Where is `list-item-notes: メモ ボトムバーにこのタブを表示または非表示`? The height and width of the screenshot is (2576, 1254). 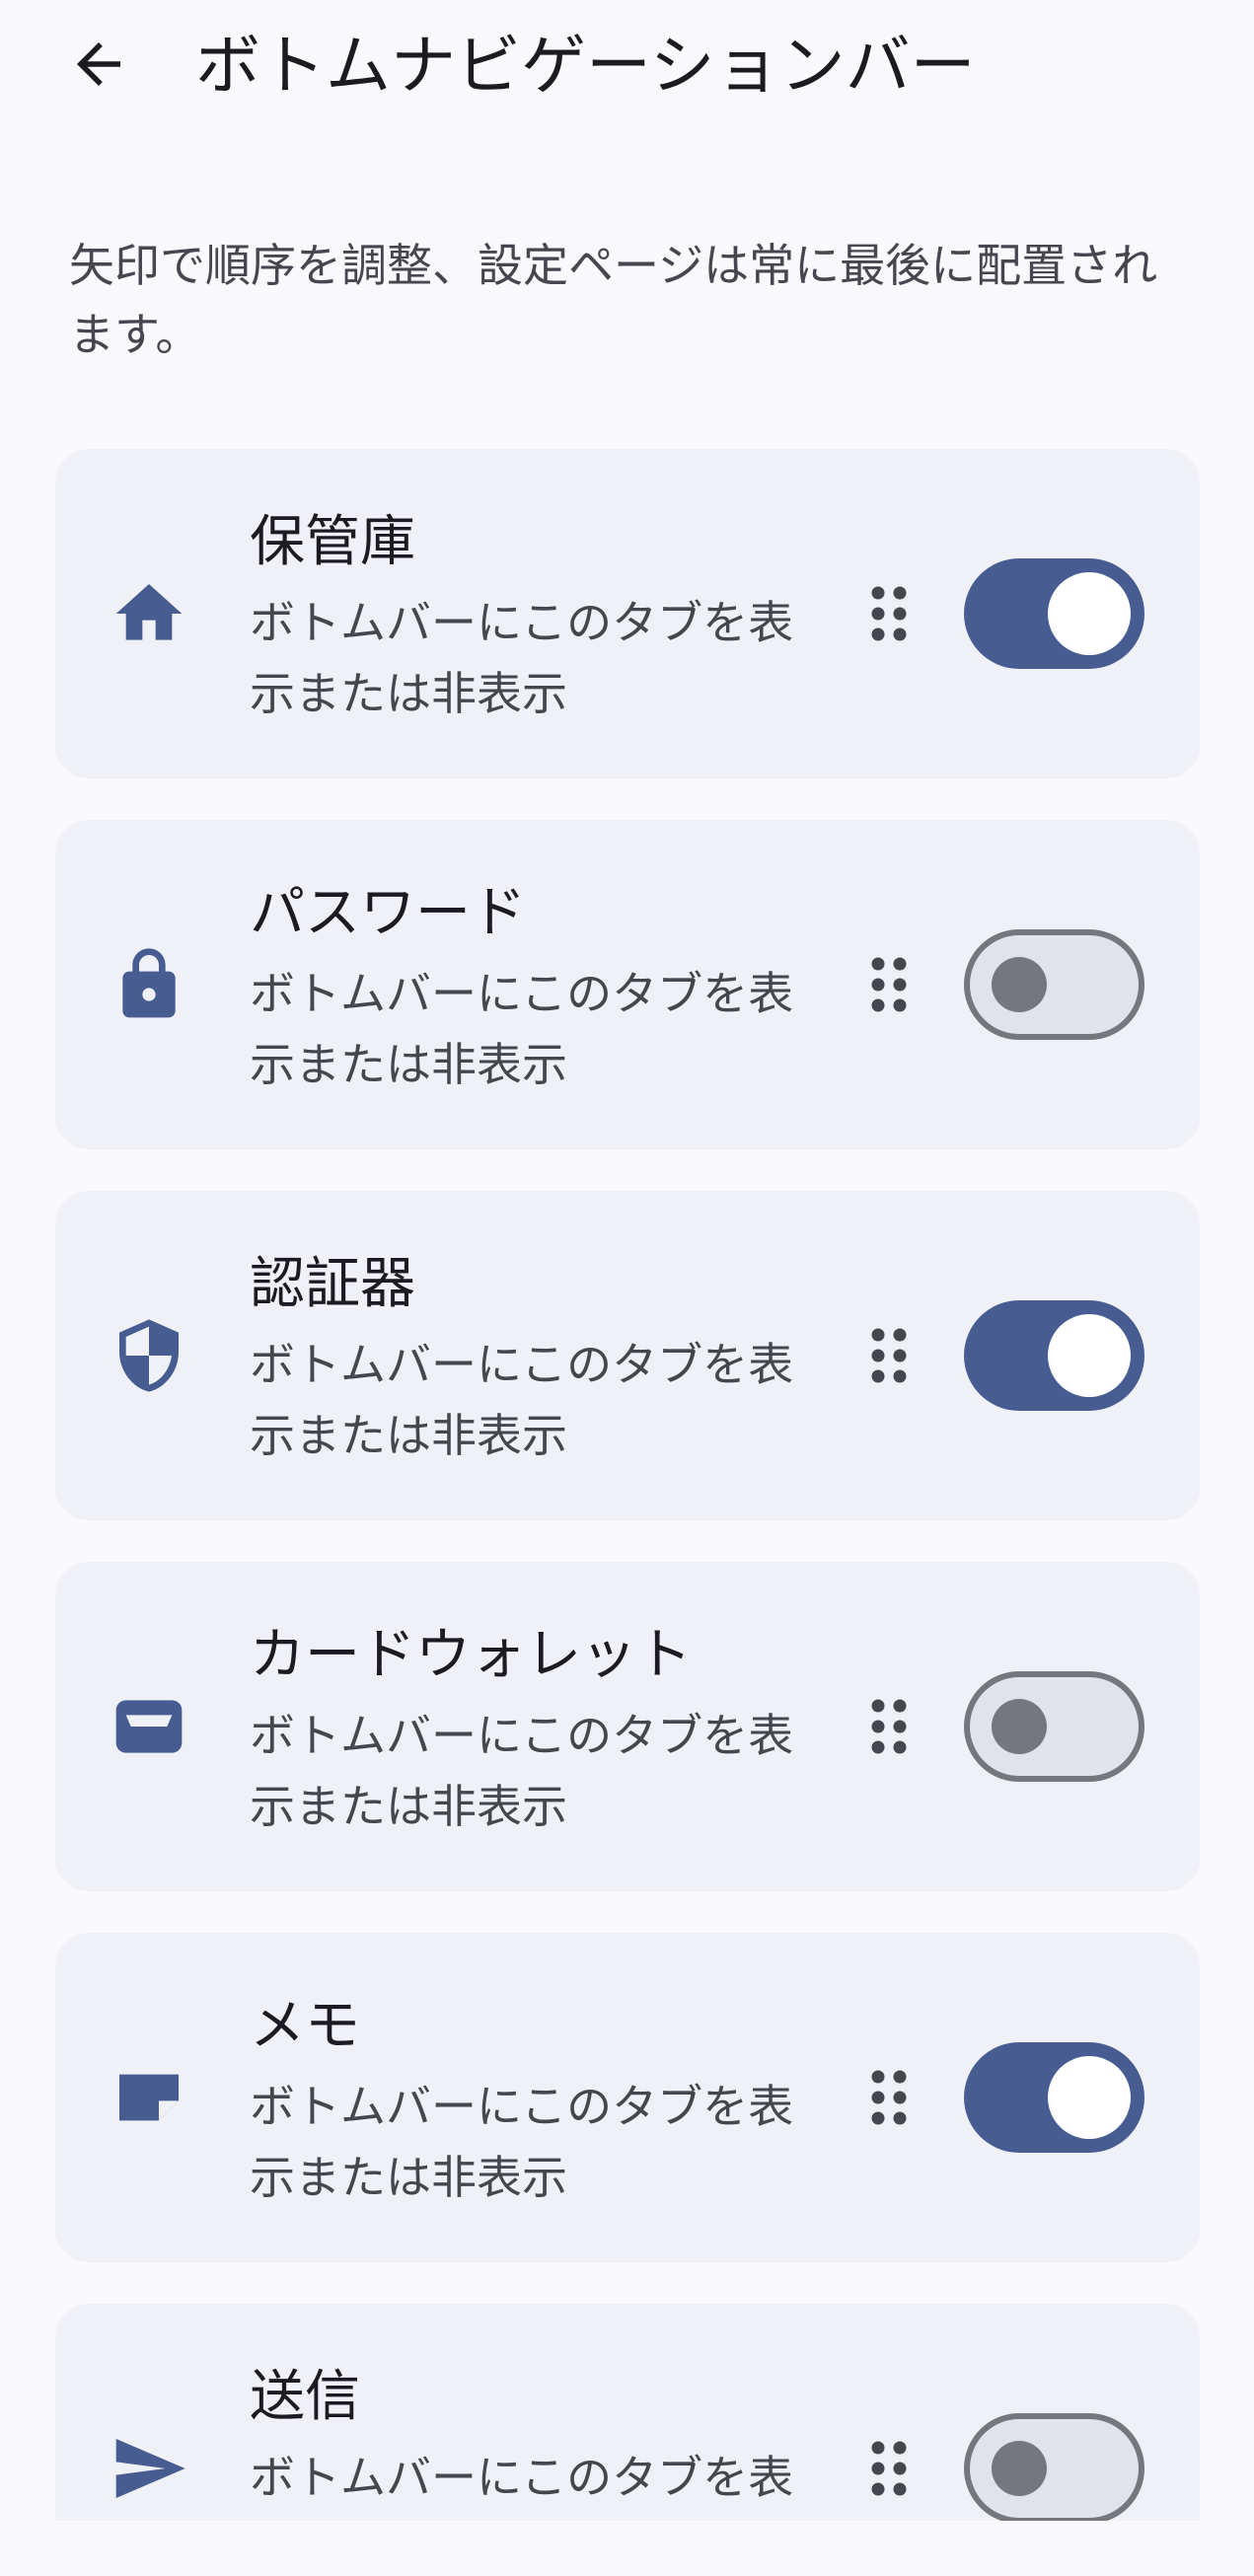 list-item-notes: メモ ボトムバーにこのタブを表示または非表示 is located at coordinates (627, 2097).